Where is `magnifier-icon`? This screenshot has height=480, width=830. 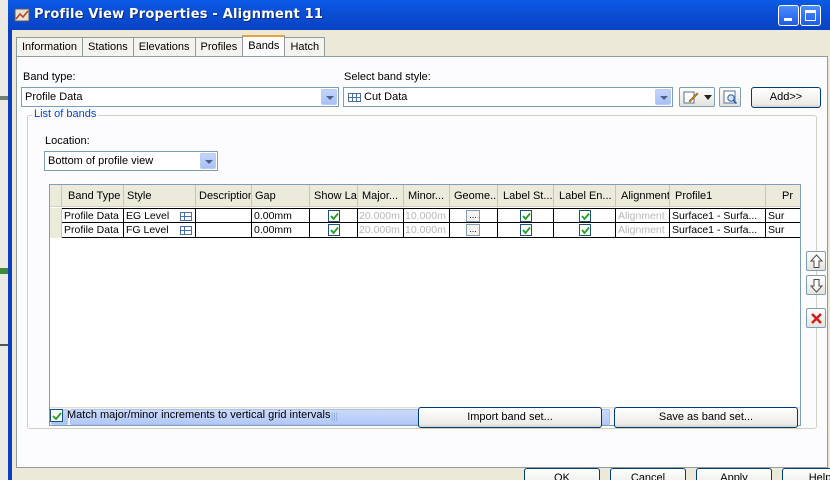
magnifier-icon is located at coordinates (730, 97).